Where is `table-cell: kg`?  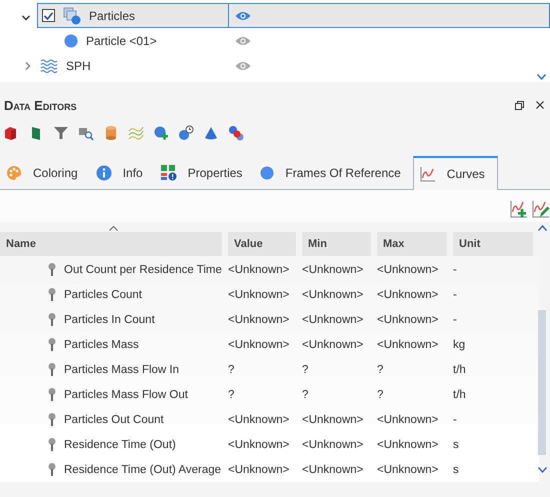 table-cell: kg is located at coordinates (459, 344).